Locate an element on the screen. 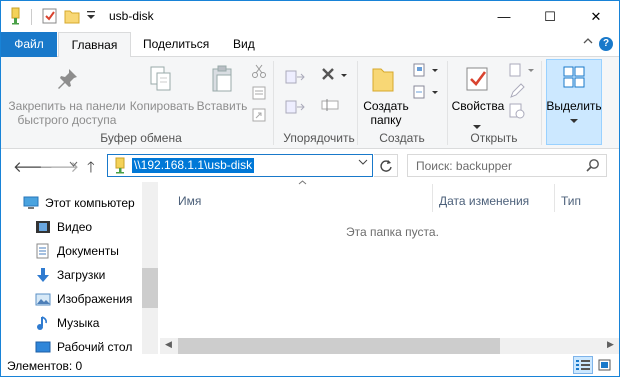 Image resolution: width=620 pixels, height=377 pixels. clipboard-group-label: Буфер обмена is located at coordinates (141, 138).